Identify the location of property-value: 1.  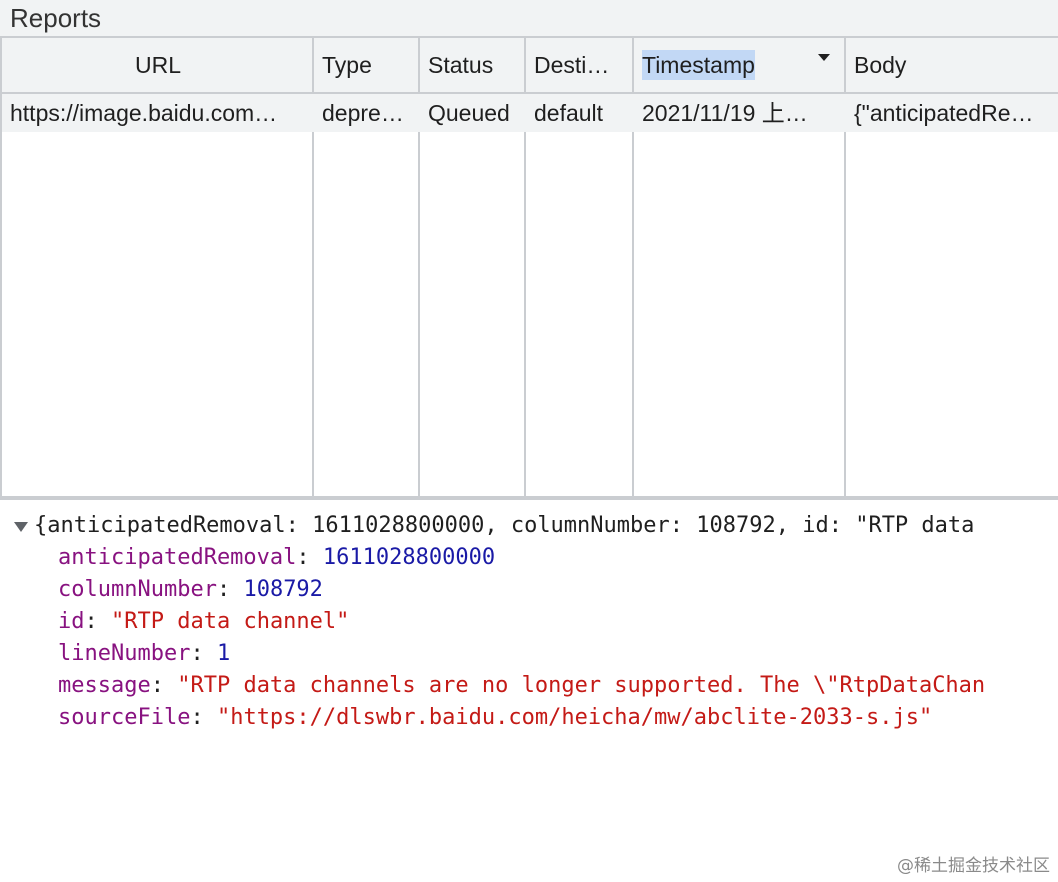
(223, 653).